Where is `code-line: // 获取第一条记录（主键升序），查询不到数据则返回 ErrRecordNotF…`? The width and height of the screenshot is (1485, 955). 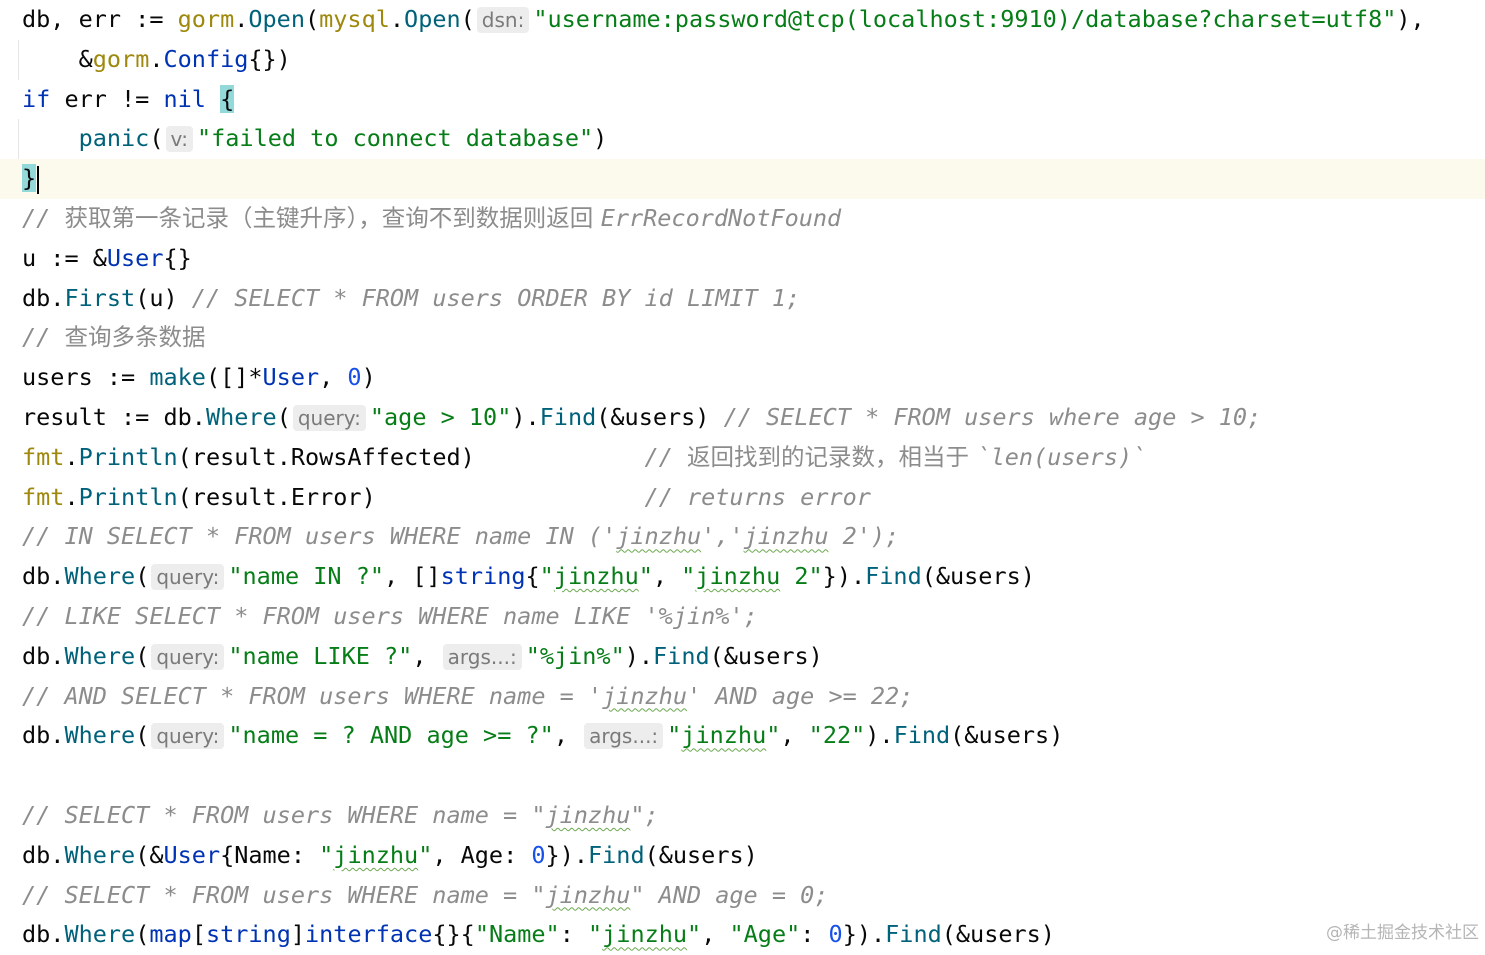 code-line: // 获取第一条记录（主键升序），查询不到数据则返回 ErrRecordNotF… is located at coordinates (742, 219).